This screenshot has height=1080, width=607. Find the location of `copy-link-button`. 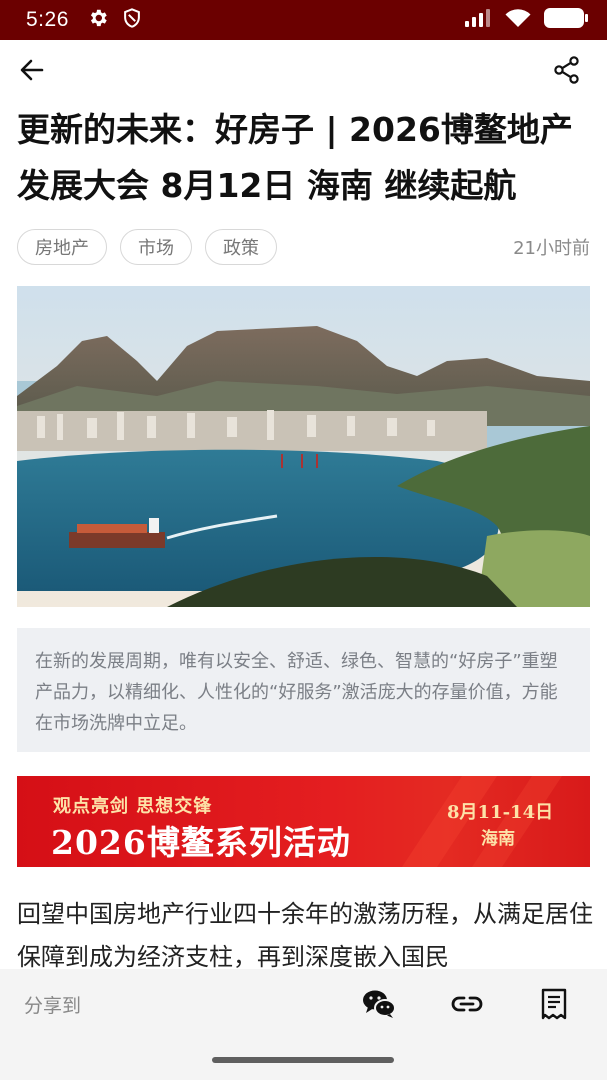

copy-link-button is located at coordinates (467, 1004).